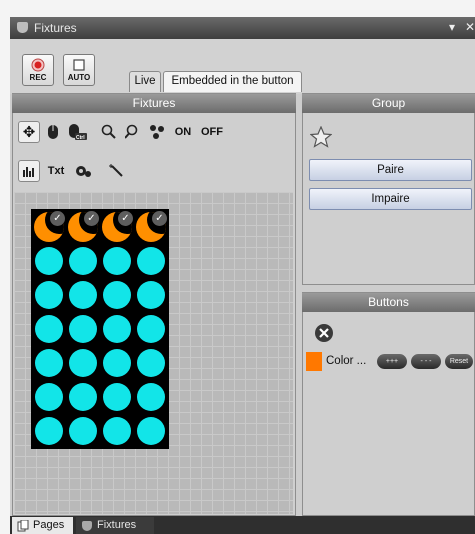 Image resolution: width=475 pixels, height=534 pixels. What do you see at coordinates (390, 170) in the screenshot?
I see `group-paire-button: Paire` at bounding box center [390, 170].